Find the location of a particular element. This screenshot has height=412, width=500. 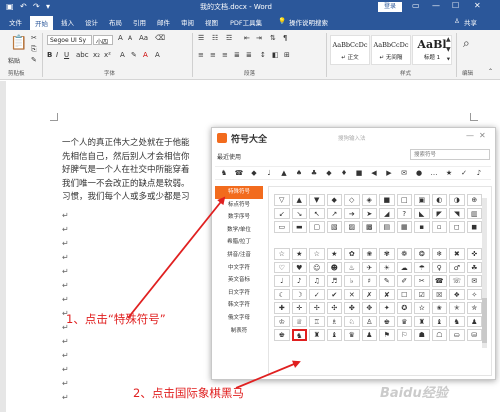

arrow-to-knight-symbol is located at coordinates (268, 374).